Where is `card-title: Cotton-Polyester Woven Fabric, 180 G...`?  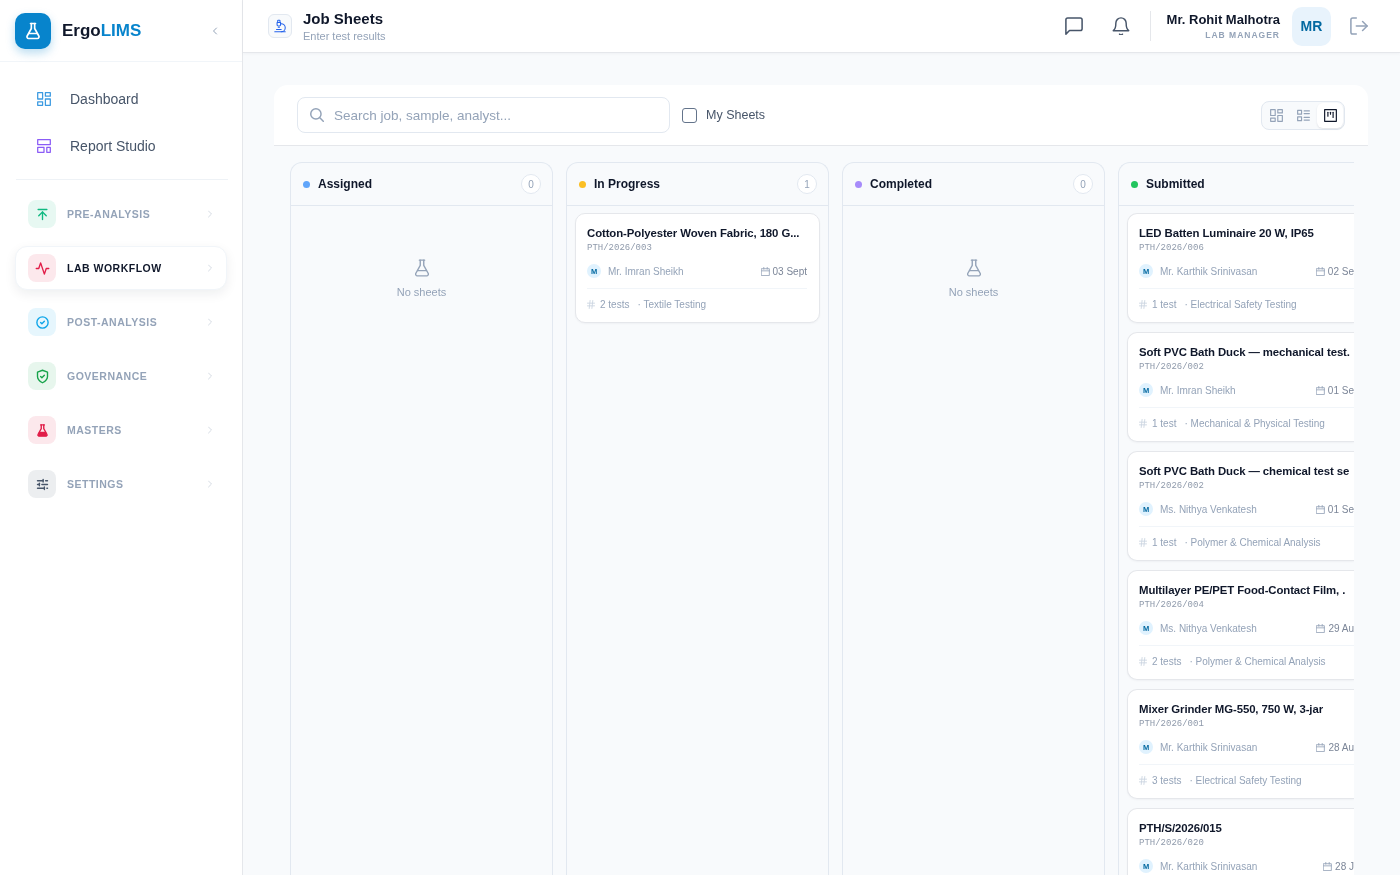
card-title: Cotton-Polyester Woven Fabric, 180 G... is located at coordinates (694, 233).